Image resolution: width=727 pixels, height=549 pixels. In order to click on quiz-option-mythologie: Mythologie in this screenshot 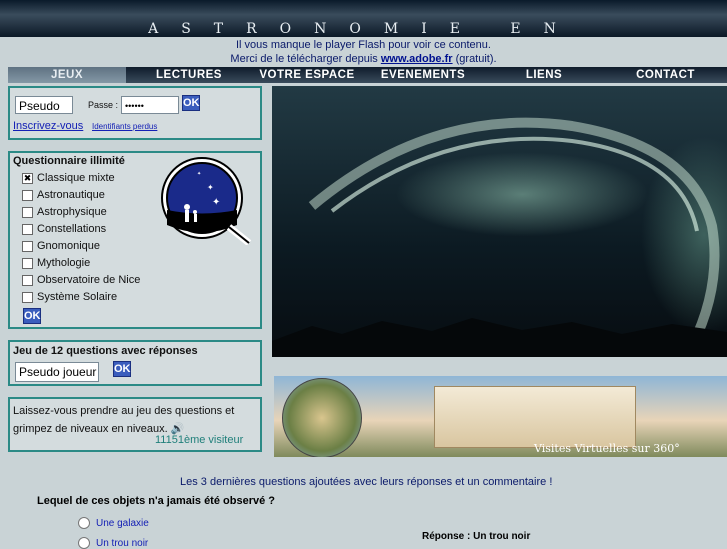, I will do `click(56, 263)`.